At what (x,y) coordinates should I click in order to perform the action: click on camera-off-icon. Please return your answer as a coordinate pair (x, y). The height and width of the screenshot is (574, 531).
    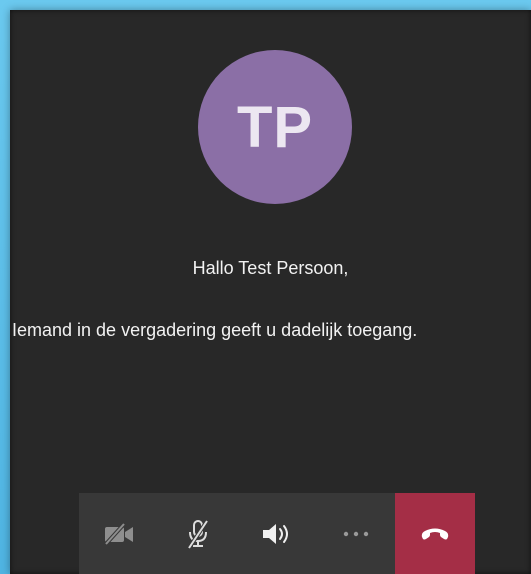
    Looking at the image, I should click on (119, 533).